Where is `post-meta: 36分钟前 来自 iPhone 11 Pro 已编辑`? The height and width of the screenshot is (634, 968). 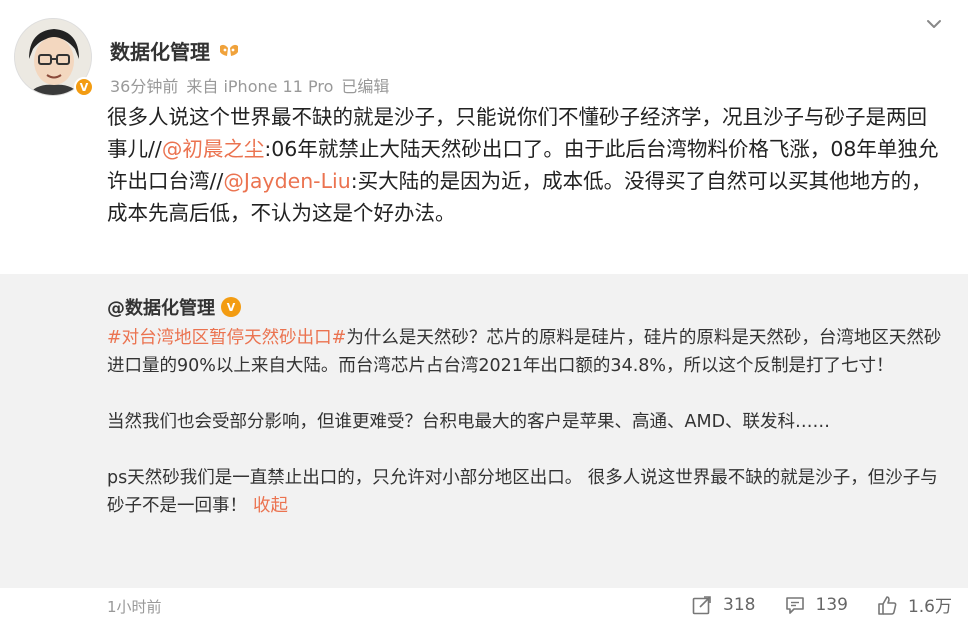
post-meta: 36分钟前 来自 iPhone 11 Pro 已编辑 is located at coordinates (249, 85).